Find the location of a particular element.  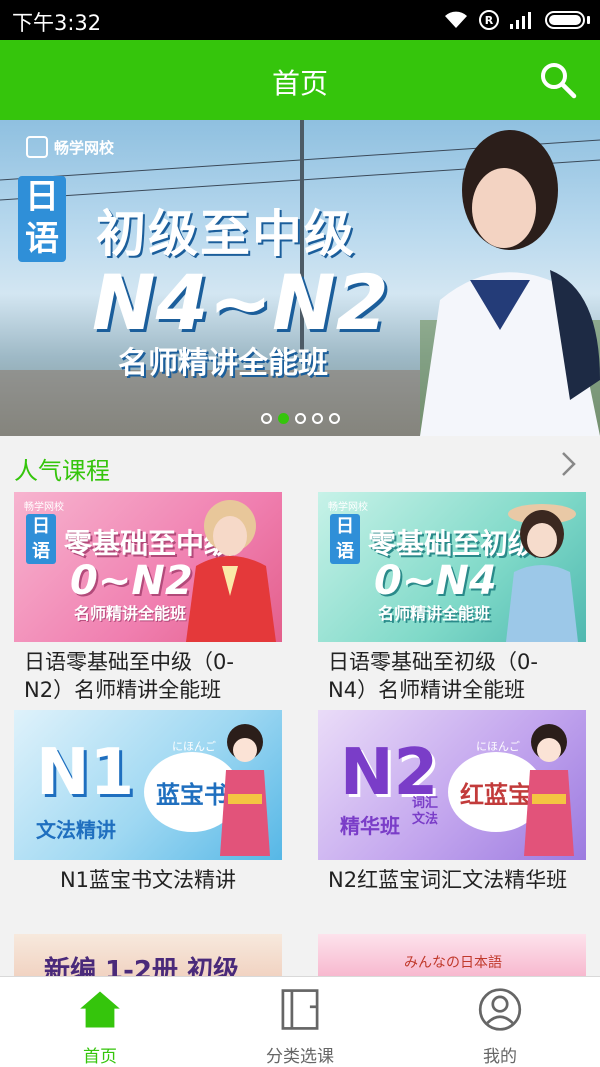

thumb-side-label: 词汇 文法 is located at coordinates (425, 811).